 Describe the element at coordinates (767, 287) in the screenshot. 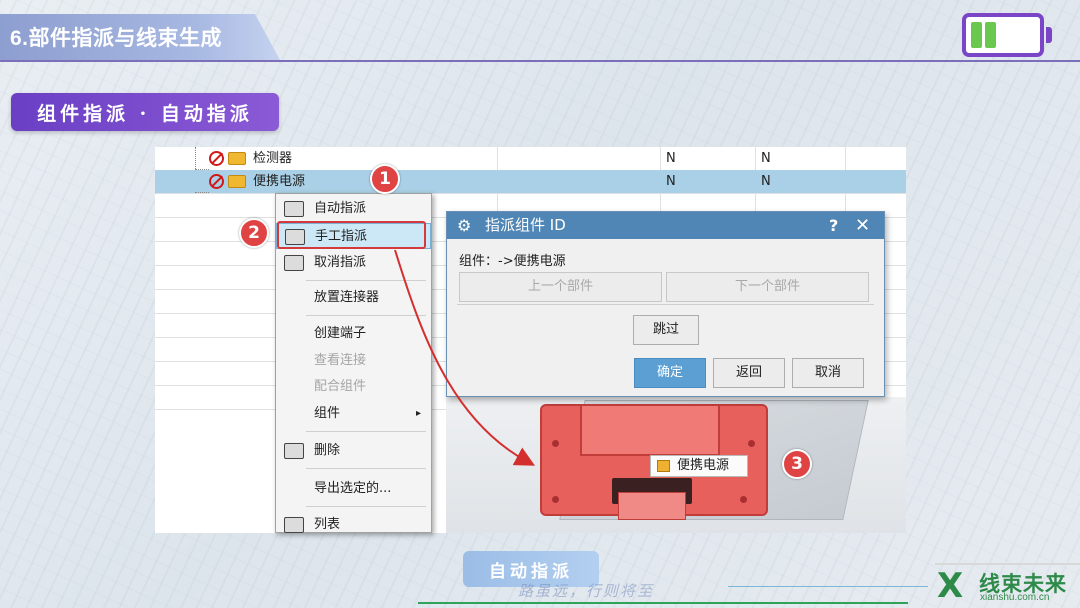

I see `next-part-button: 下一个部件` at that location.